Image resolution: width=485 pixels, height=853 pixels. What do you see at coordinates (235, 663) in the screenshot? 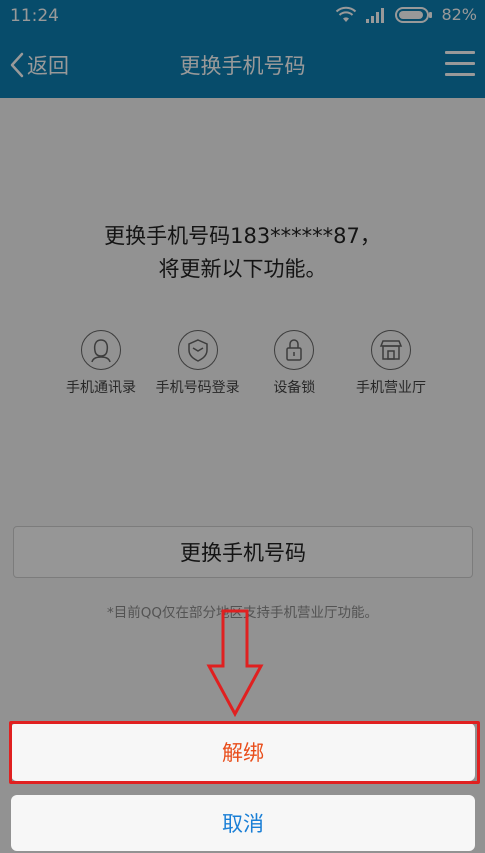
I see `down-arrow-icon` at bounding box center [235, 663].